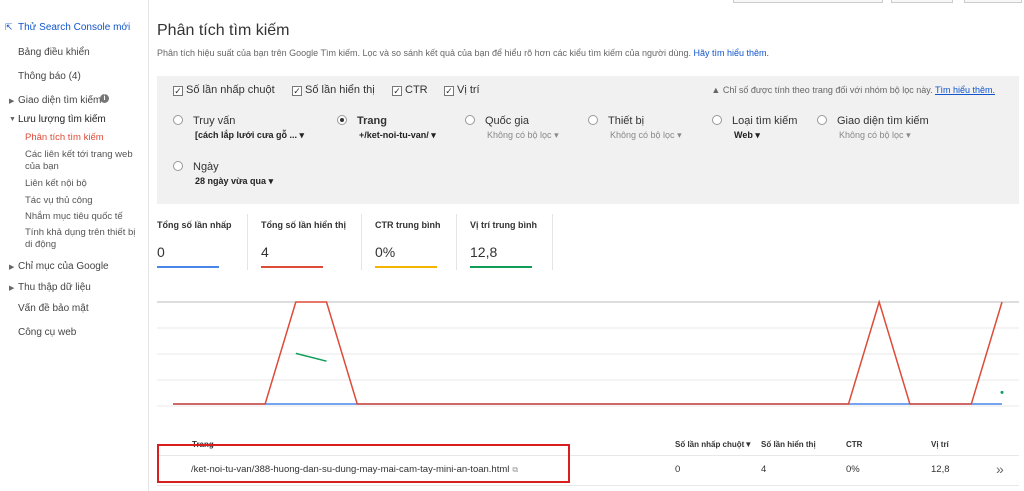 This screenshot has height=491, width=1024. I want to click on dimension-countries: Quốc gia Không có bộ lọc ▾, so click(512, 127).